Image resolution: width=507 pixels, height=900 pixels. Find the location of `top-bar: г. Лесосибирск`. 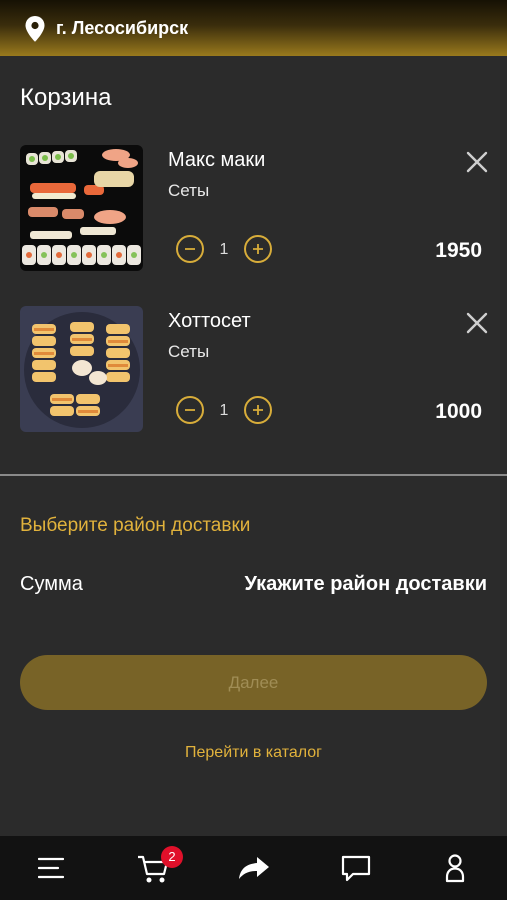

top-bar: г. Лесосибирск is located at coordinates (253, 28).